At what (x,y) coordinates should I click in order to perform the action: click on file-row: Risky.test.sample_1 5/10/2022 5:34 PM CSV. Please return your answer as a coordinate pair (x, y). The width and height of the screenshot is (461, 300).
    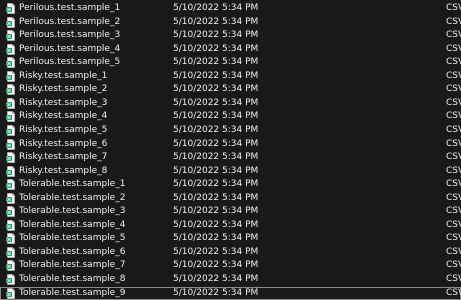
    Looking at the image, I should click on (230, 76).